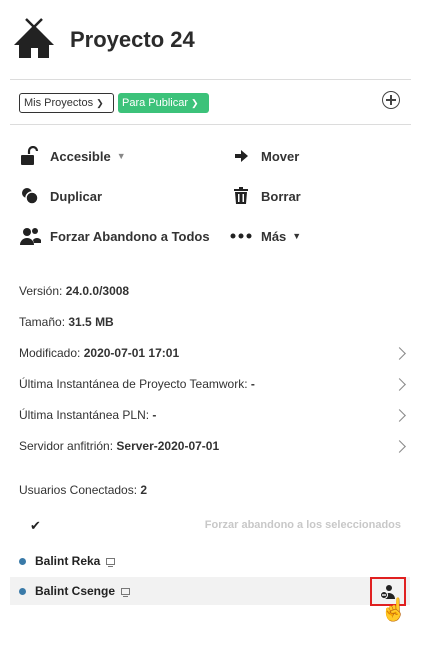 This screenshot has height=648, width=421. I want to click on version-value: 24.0.0/3008, so click(97, 291).